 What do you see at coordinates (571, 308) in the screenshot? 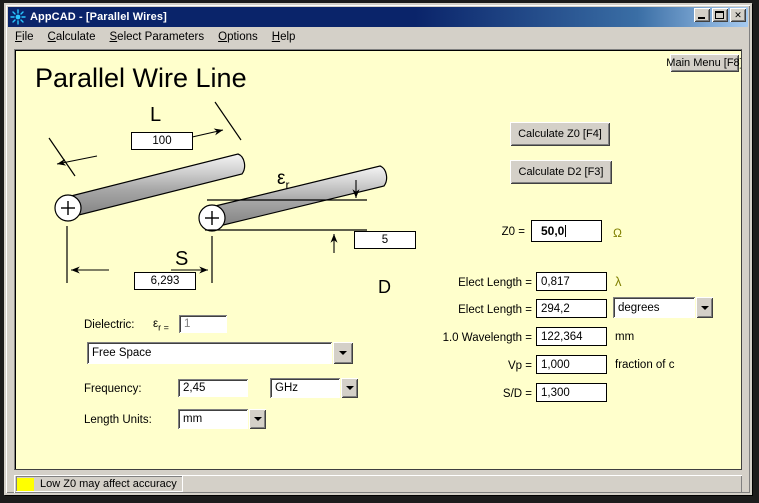
I see `elect-length-degrees-input: 294,2` at bounding box center [571, 308].